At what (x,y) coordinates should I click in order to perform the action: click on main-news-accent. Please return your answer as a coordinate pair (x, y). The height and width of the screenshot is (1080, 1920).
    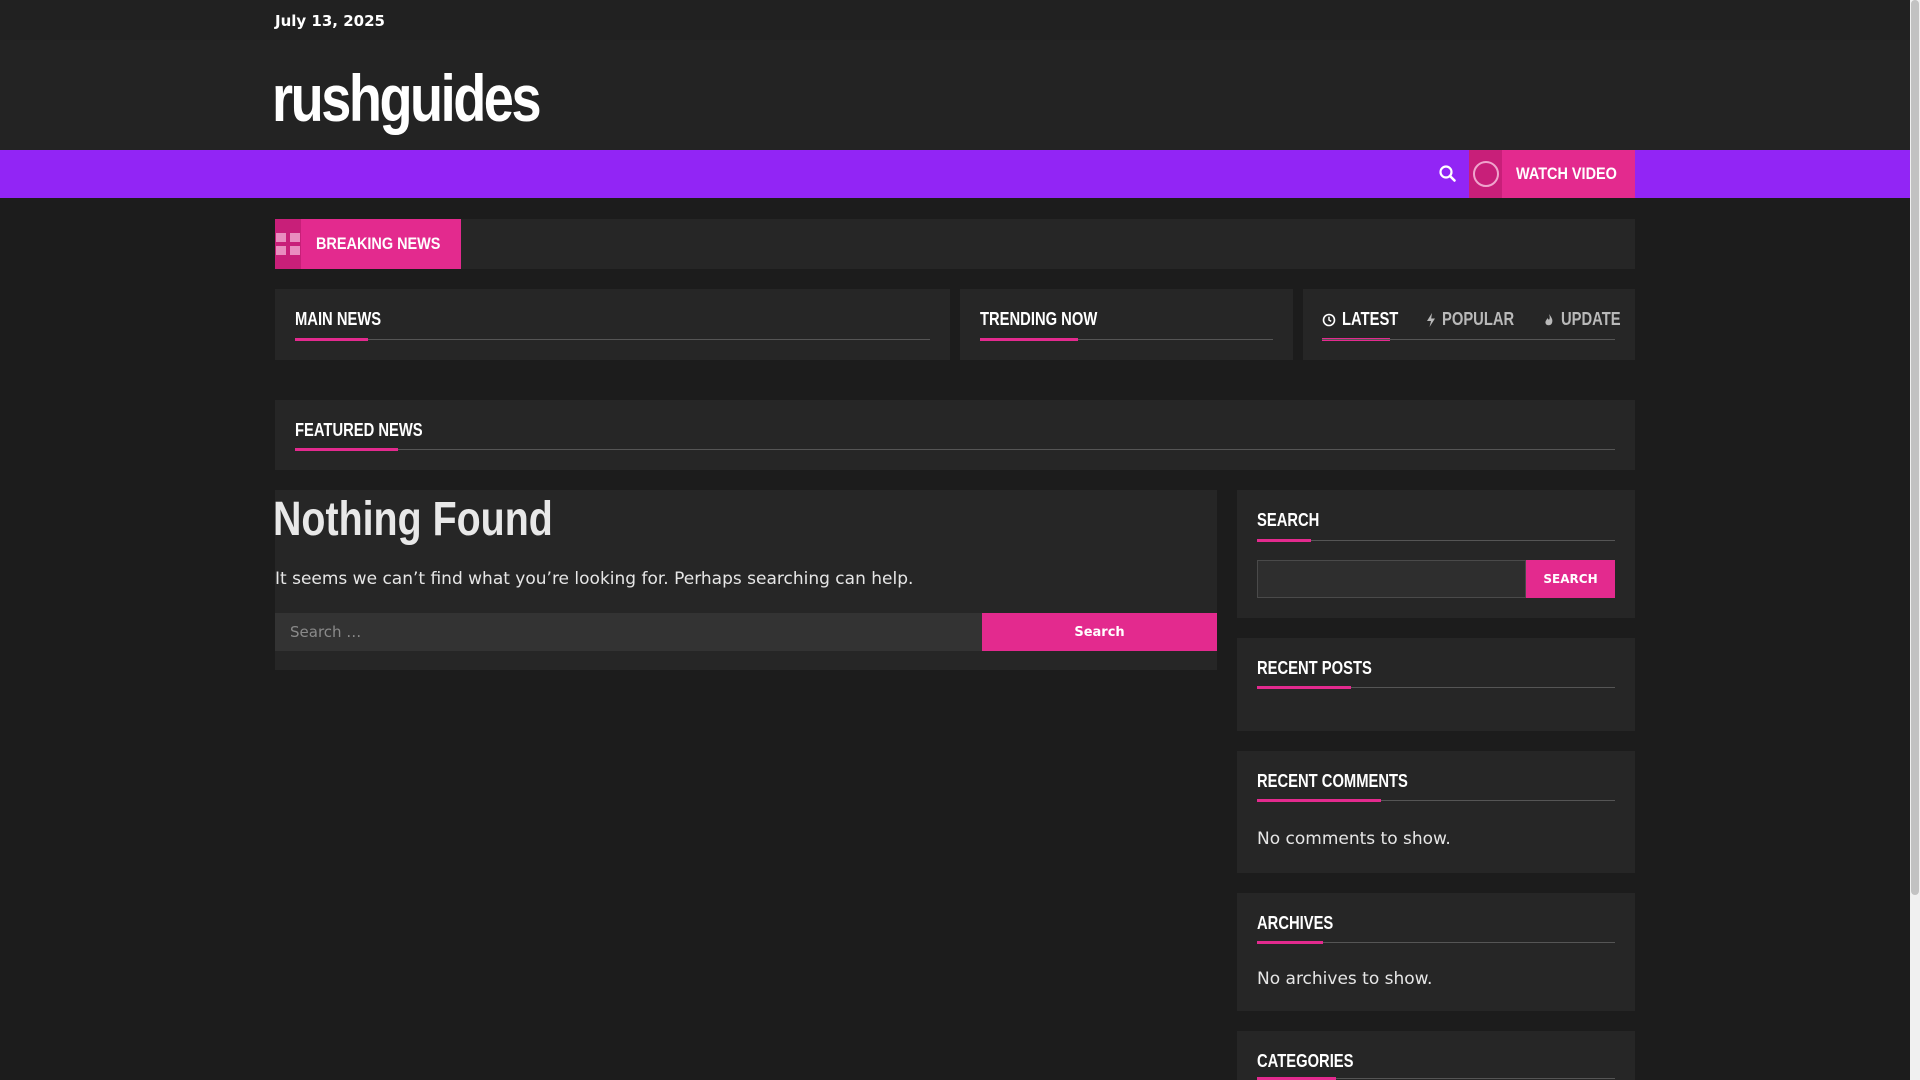
    Looking at the image, I should click on (331, 339).